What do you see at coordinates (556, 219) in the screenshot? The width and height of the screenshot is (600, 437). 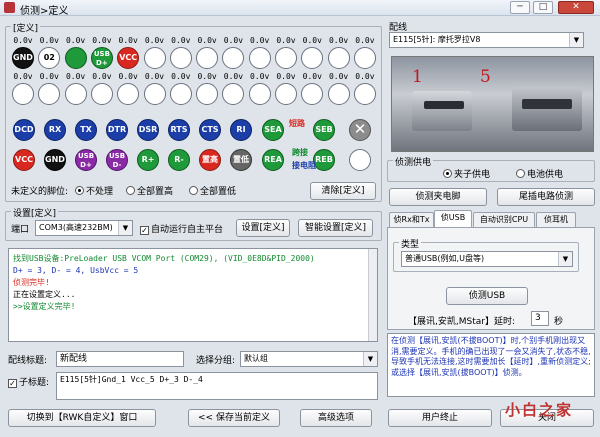 I see `tab-earphone: 侦耳机` at bounding box center [556, 219].